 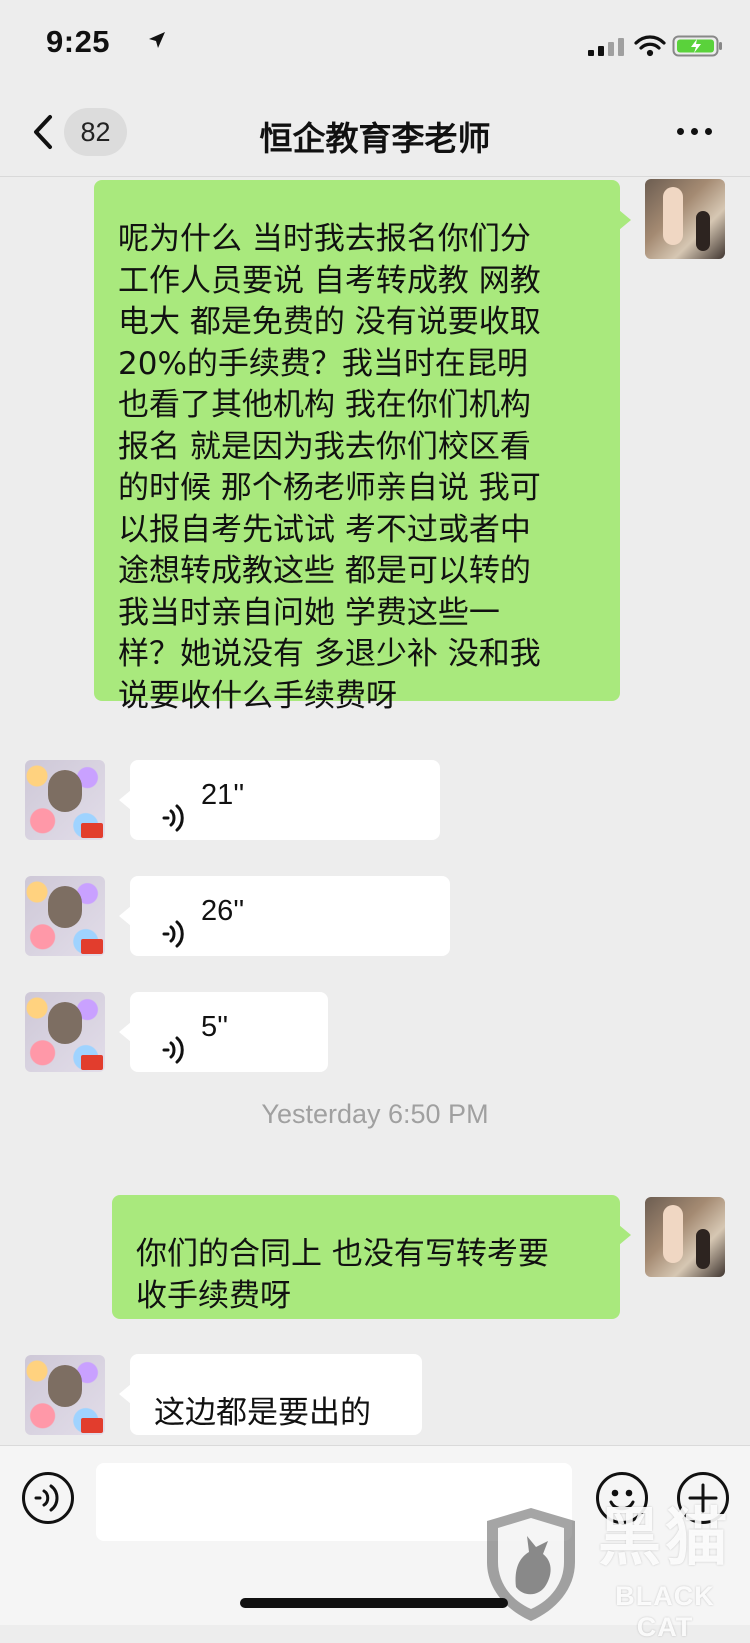 I want to click on chat-header: 82 恒企教育李老师, so click(x=375, y=133).